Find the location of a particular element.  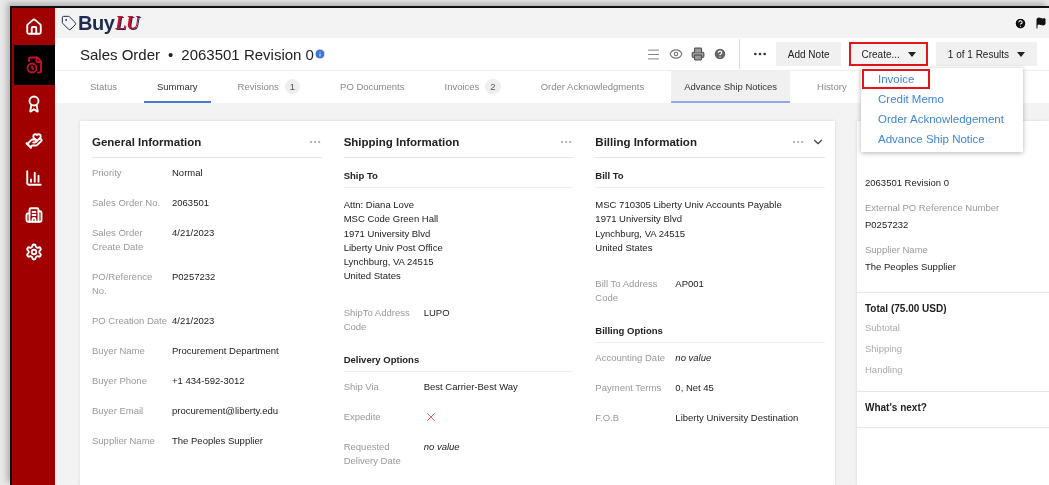

field-value: Best Carrier-Best Way is located at coordinates (470, 386).